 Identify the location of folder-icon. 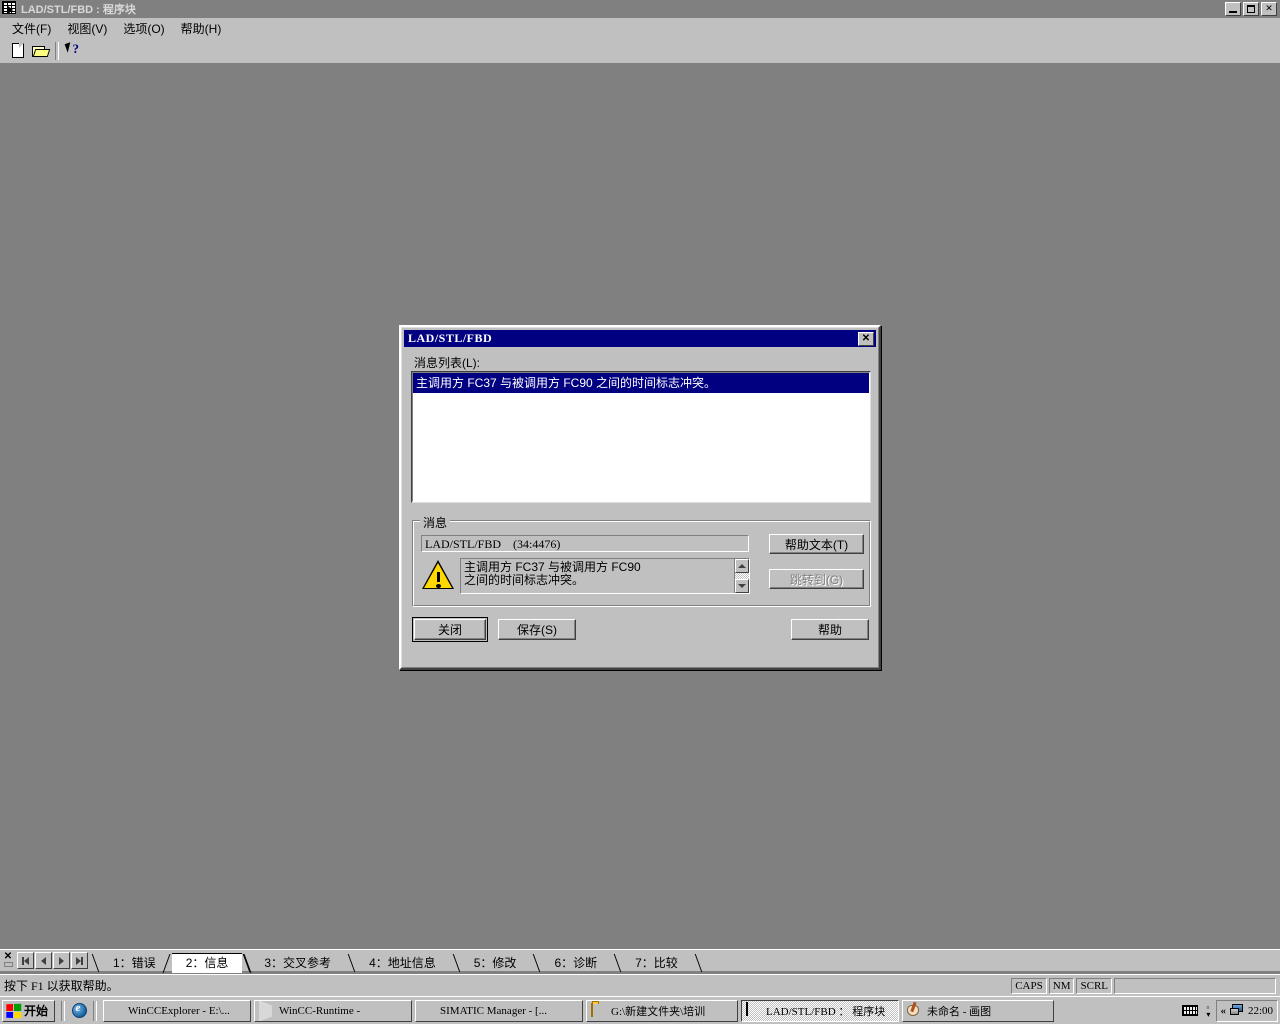
(599, 1010).